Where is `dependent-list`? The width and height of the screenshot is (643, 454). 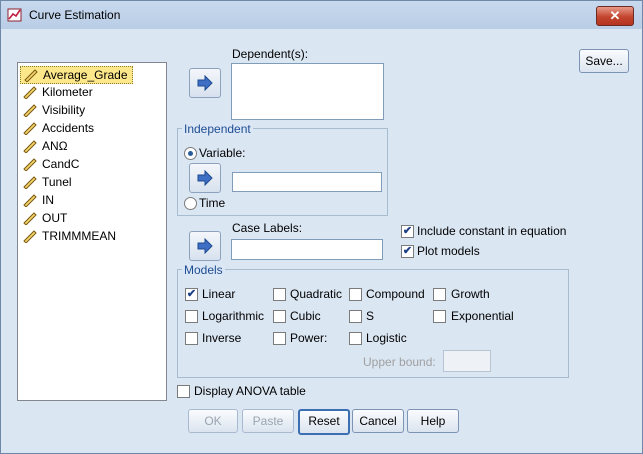 dependent-list is located at coordinates (307, 91).